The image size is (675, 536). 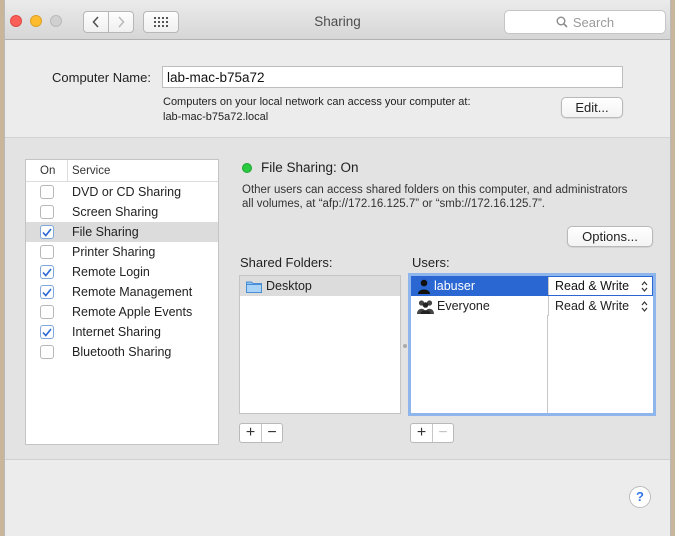 I want to click on service-label: DVD or CD Sharing, so click(x=127, y=192).